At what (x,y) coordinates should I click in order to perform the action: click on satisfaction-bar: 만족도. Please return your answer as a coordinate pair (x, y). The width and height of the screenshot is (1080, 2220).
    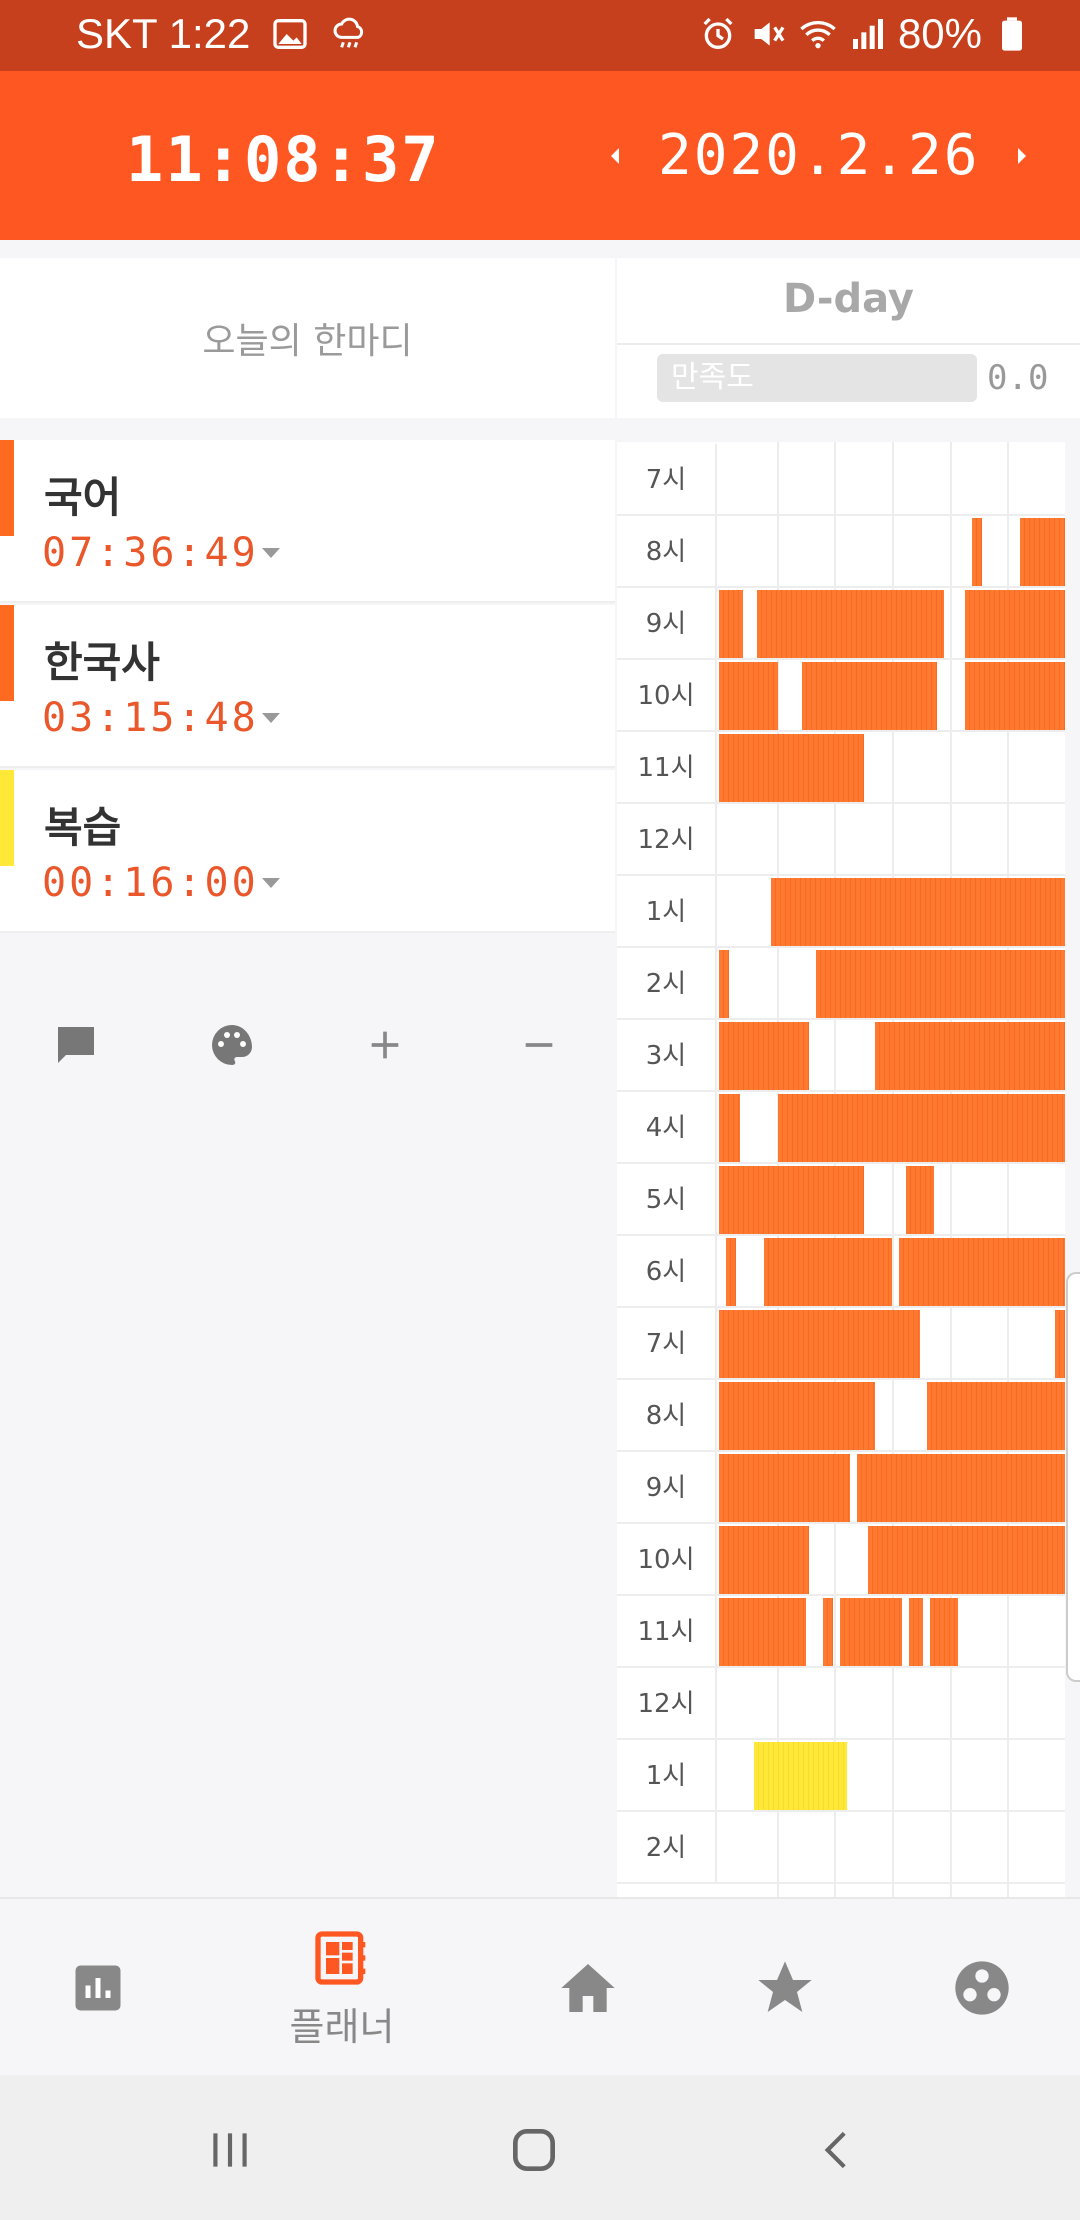
    Looking at the image, I should click on (817, 378).